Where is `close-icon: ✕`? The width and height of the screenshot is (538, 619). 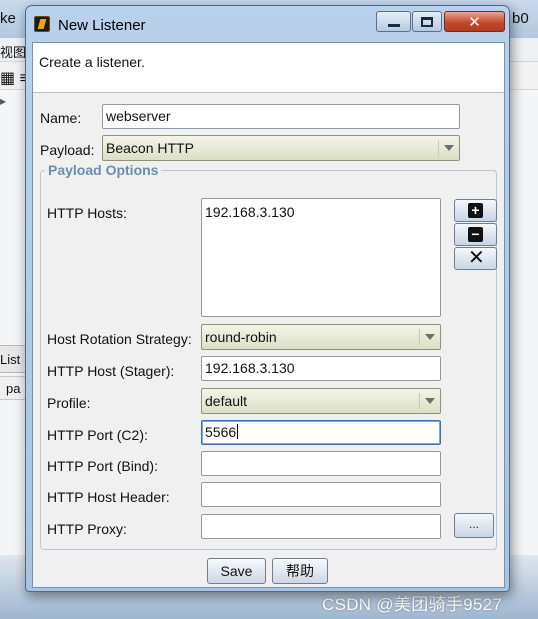
close-icon: ✕ is located at coordinates (474, 22).